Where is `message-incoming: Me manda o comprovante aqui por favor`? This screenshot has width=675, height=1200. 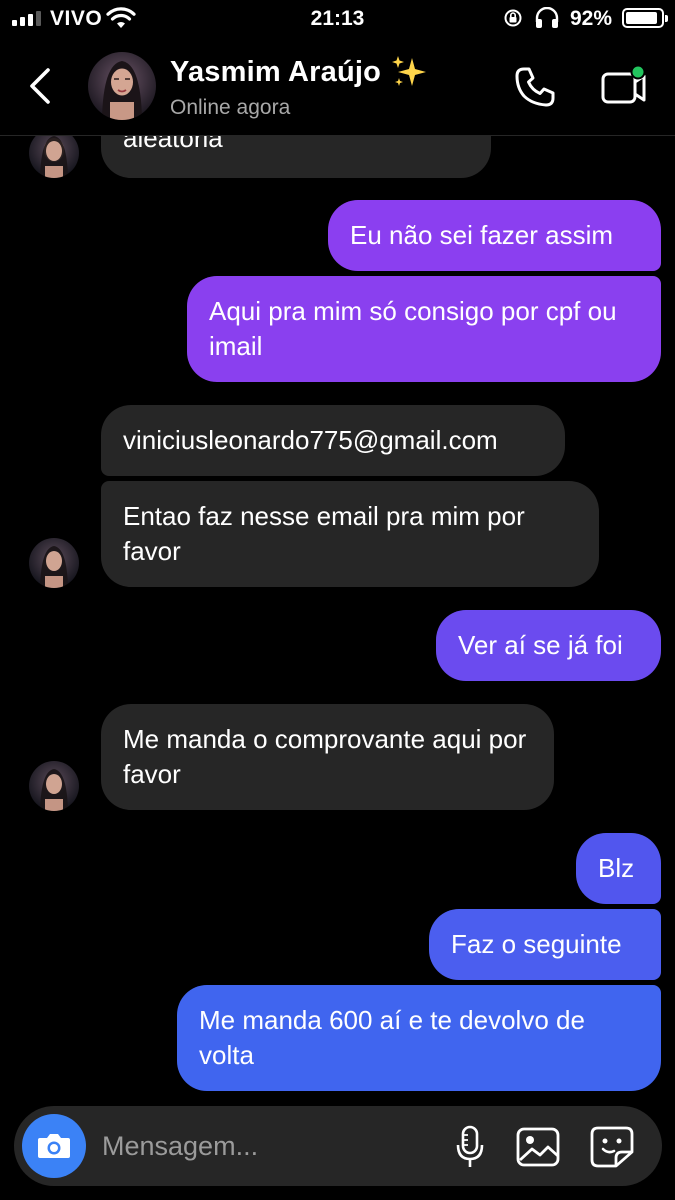
message-incoming: Me manda o comprovante aqui por favor is located at coordinates (327, 757).